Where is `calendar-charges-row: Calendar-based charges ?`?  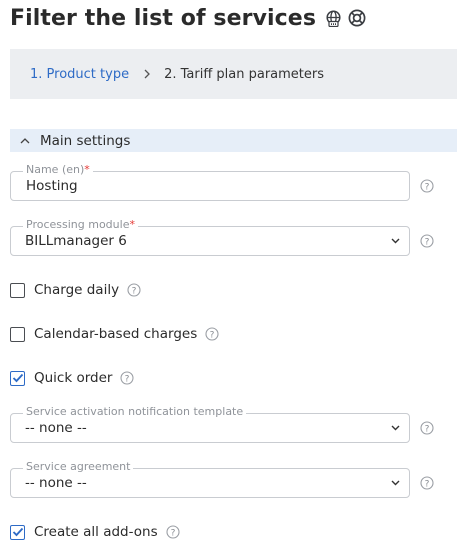 calendar-charges-row: Calendar-based charges ? is located at coordinates (114, 334).